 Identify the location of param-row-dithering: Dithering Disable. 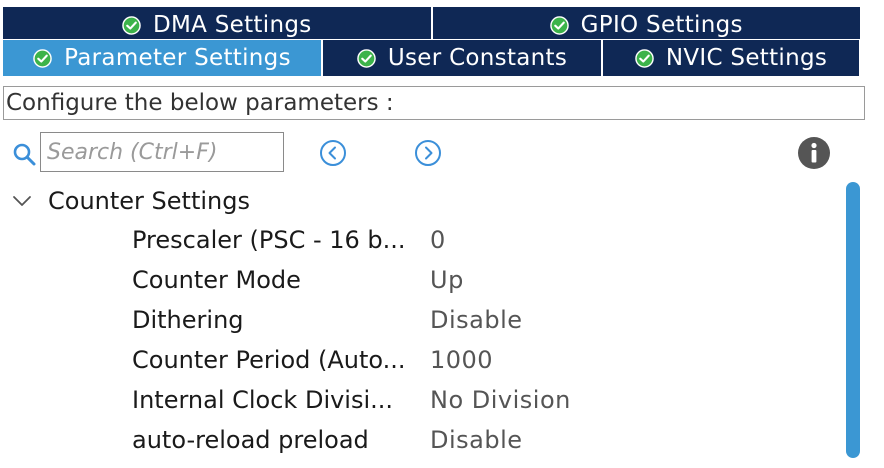
(327, 320).